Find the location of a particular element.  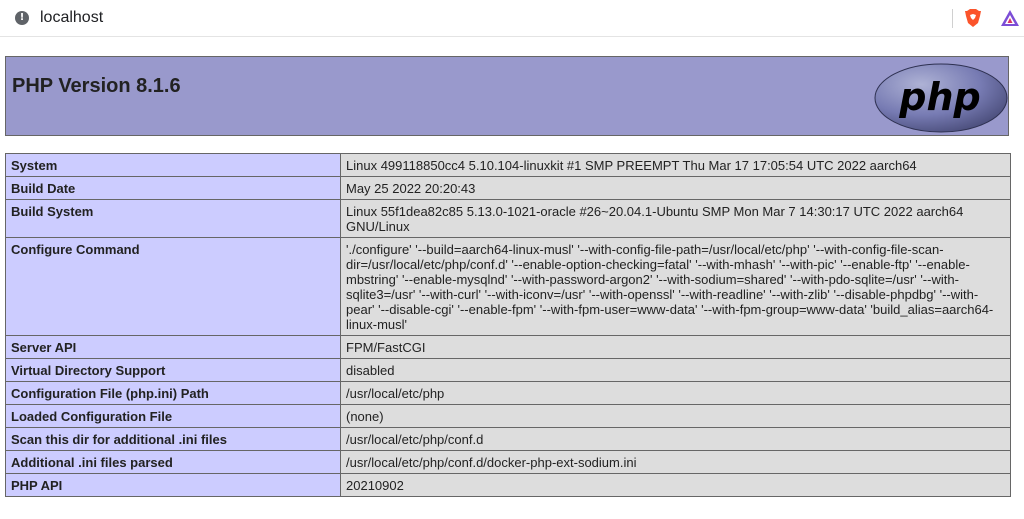

row-label: System is located at coordinates (173, 165).